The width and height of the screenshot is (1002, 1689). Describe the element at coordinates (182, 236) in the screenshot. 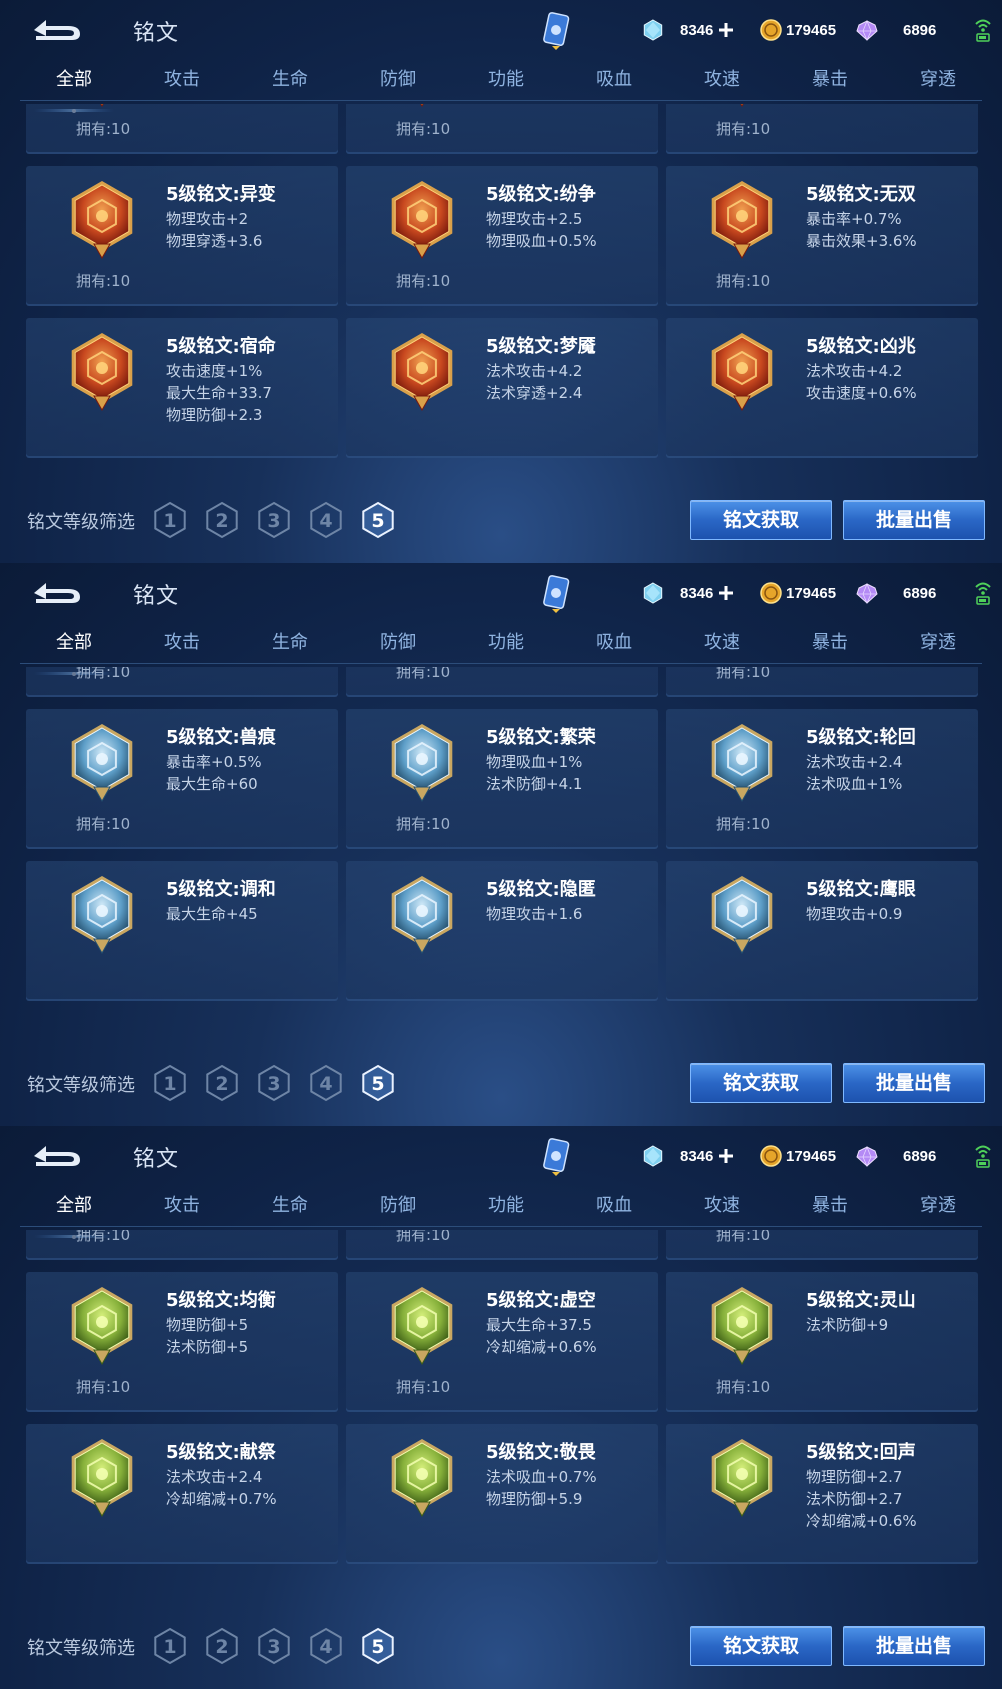

I see `rune-card: 5级铭文:异变 物理攻击+2 物理穿透+3.6 拥有:10` at that location.